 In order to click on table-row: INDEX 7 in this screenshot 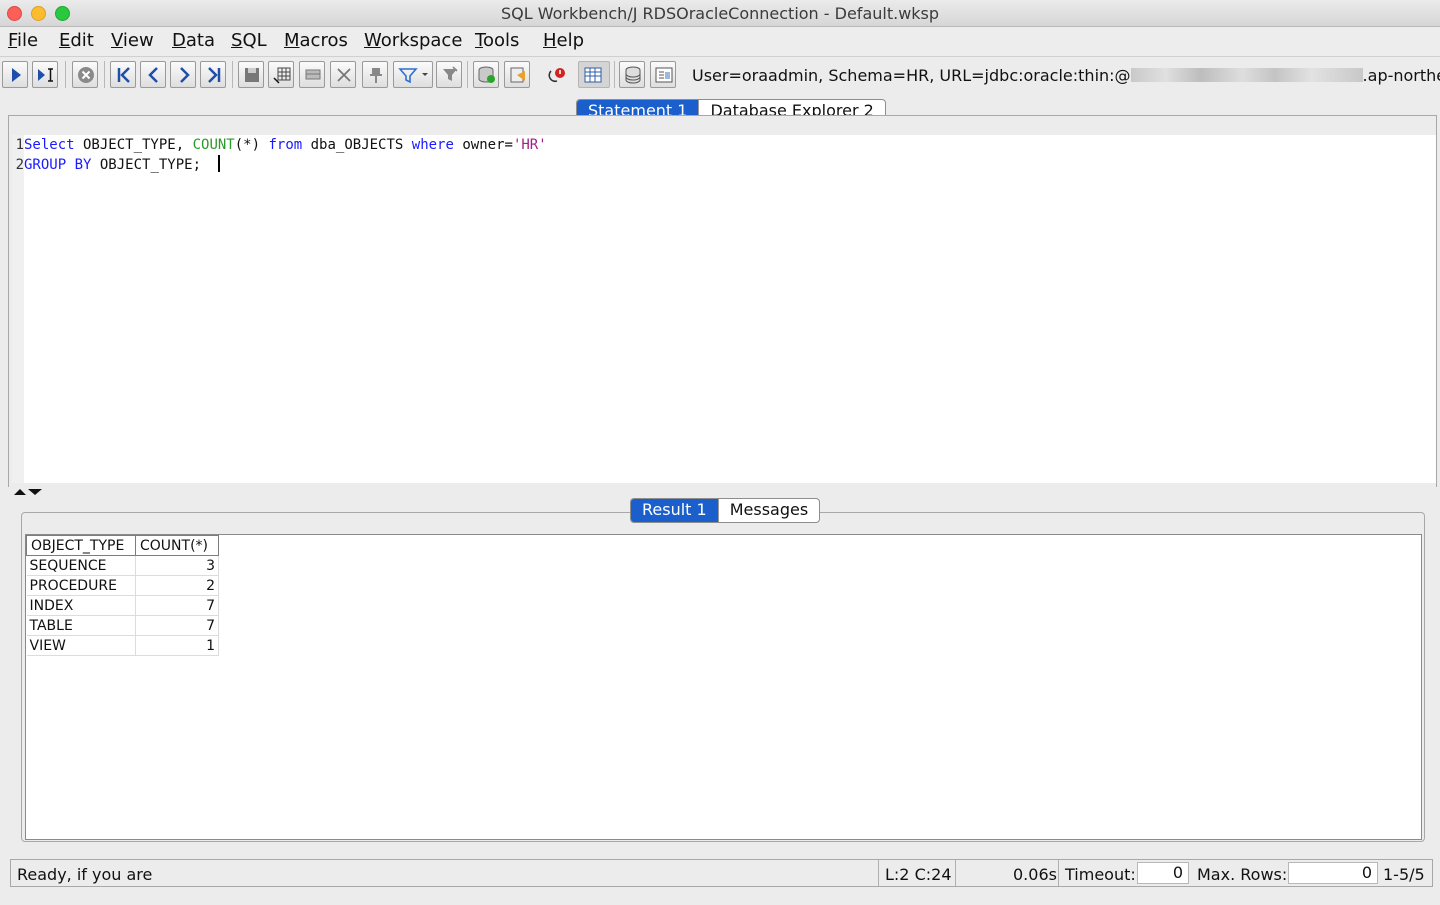, I will do `click(122, 605)`.